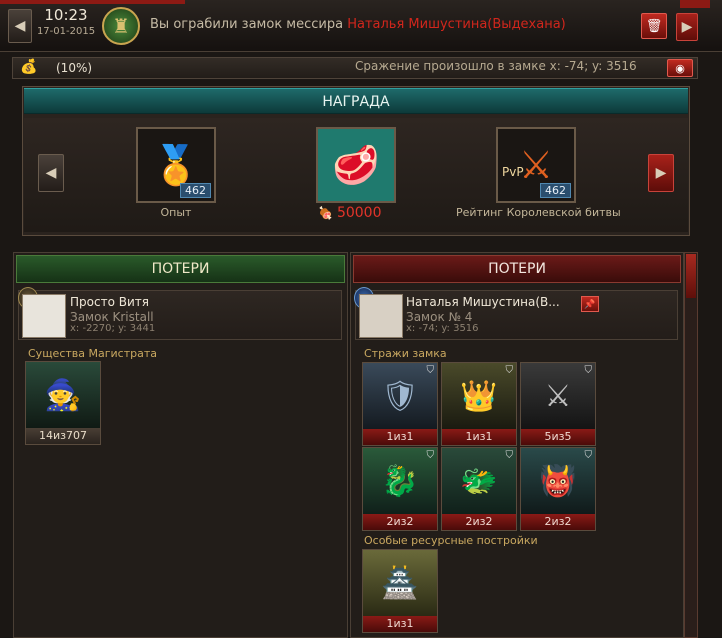  What do you see at coordinates (691, 445) in the screenshot?
I see `scrollbar` at bounding box center [691, 445].